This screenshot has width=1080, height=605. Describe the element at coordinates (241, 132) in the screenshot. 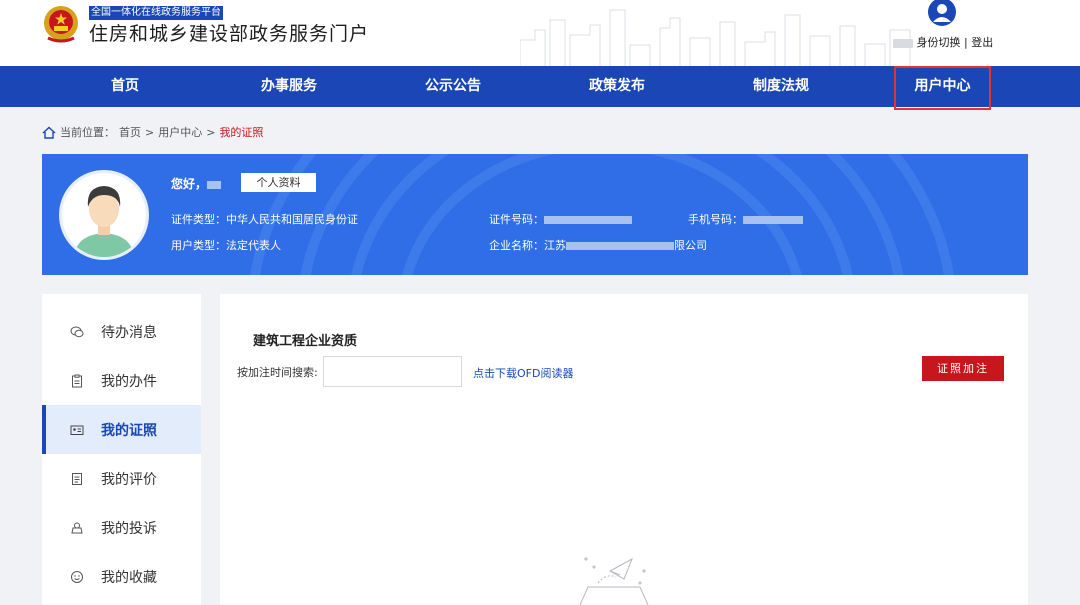

I see `breadcrumb-current: 我的证照` at that location.